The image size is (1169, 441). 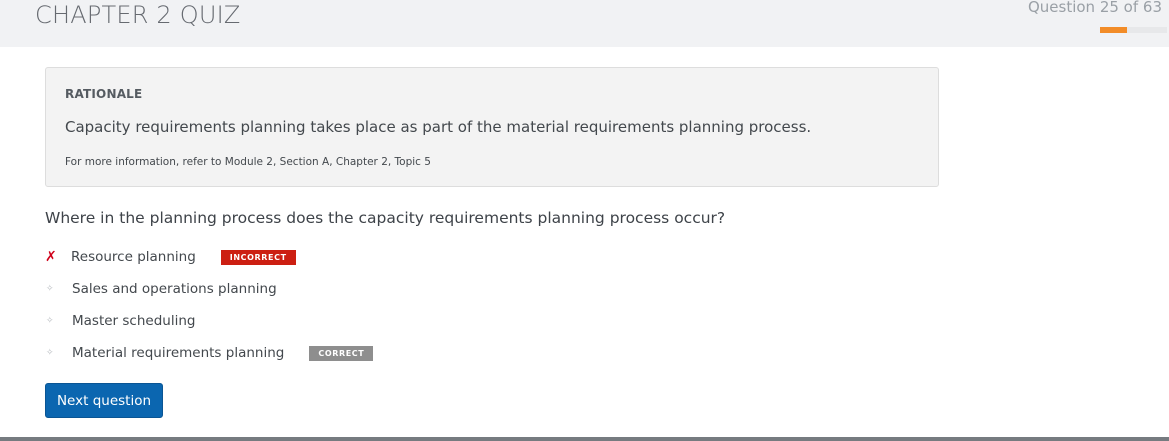 I want to click on progress-fill, so click(x=1113, y=30).